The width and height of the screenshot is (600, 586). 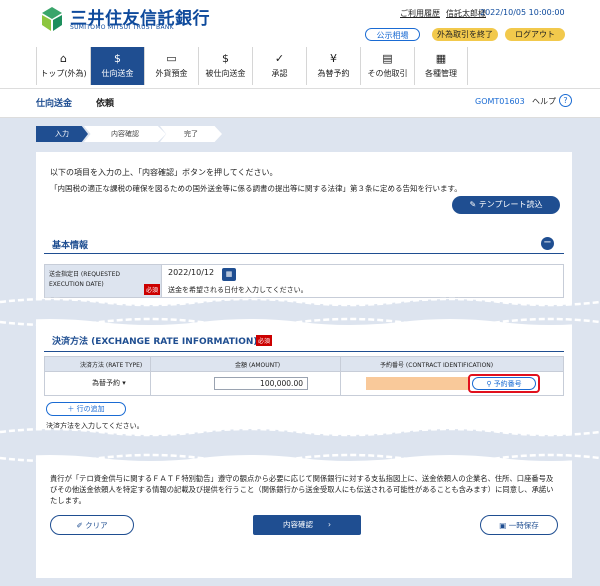 What do you see at coordinates (387, 73) in the screenshot?
I see `nav-label: その他取引` at bounding box center [387, 73].